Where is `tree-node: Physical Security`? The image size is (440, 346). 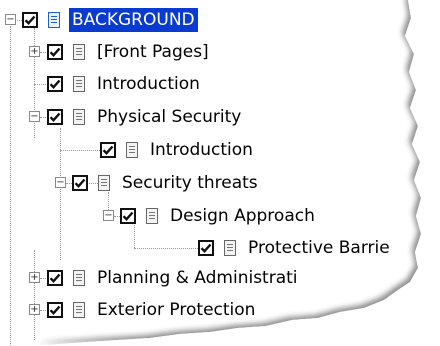
tree-node: Physical Security is located at coordinates (145, 117).